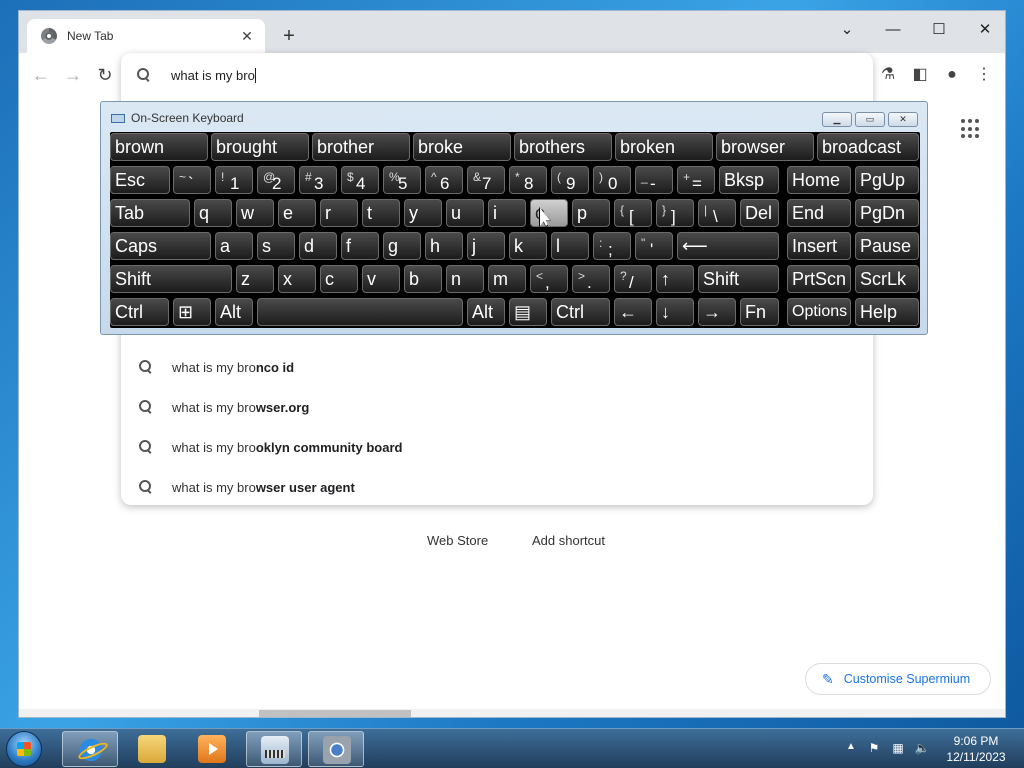  Describe the element at coordinates (898, 679) in the screenshot. I see `customise-button: ✎ Customise Supermium` at that location.